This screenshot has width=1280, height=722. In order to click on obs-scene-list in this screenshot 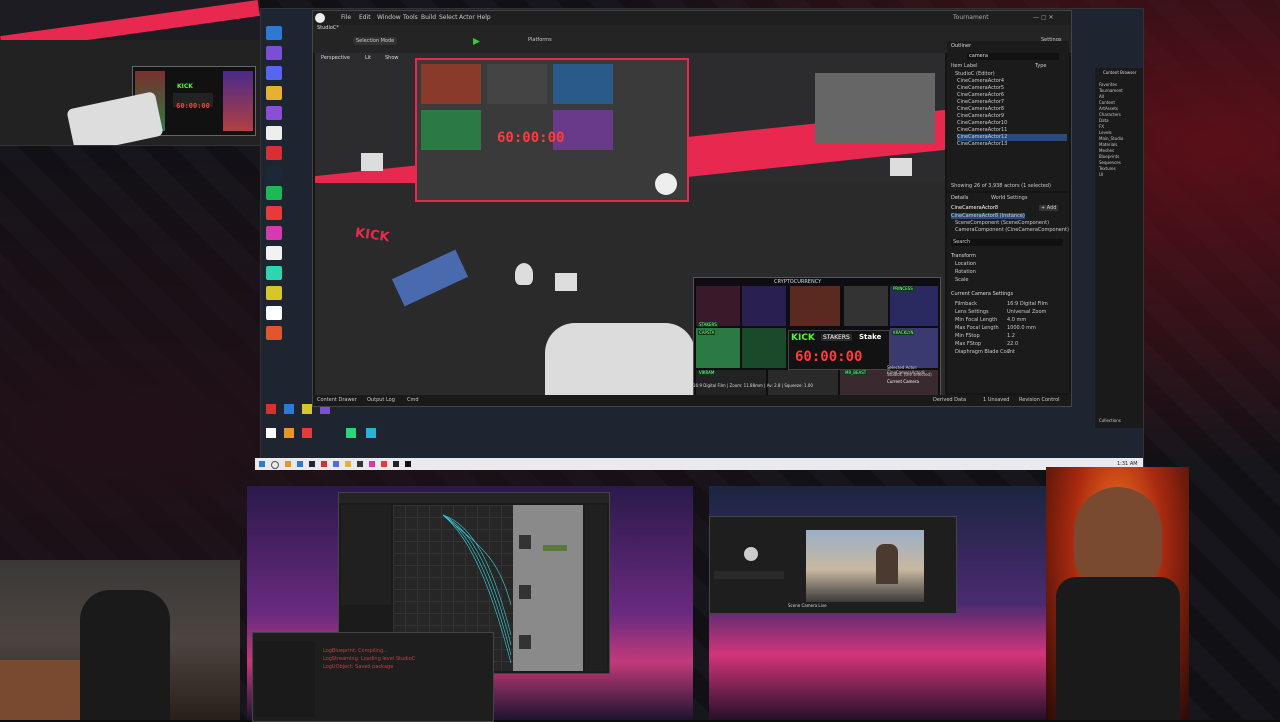, I will do `click(749, 575)`.